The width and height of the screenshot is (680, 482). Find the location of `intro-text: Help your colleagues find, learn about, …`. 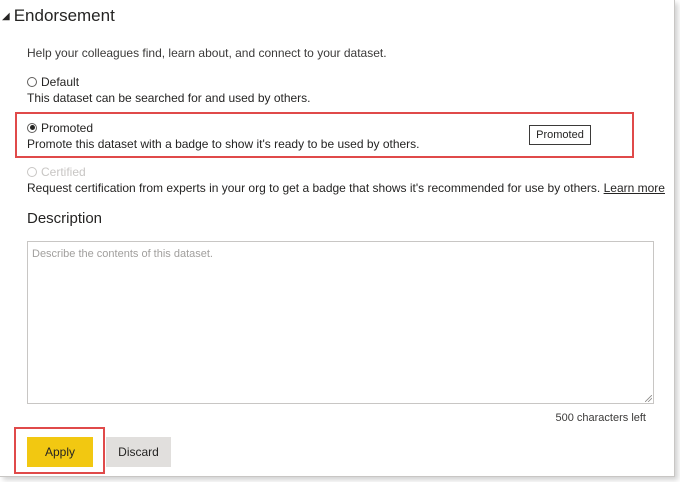

intro-text: Help your colleagues find, learn about, … is located at coordinates (207, 53).